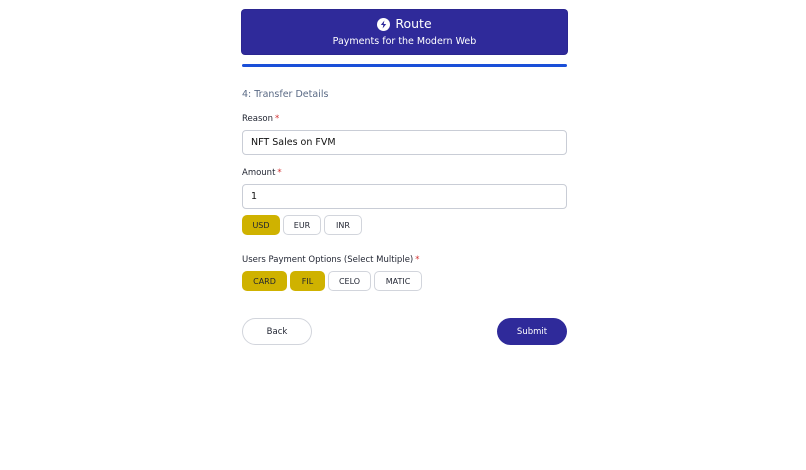 The width and height of the screenshot is (806, 470). What do you see at coordinates (254, 196) in the screenshot?
I see `amount-input-value: 1` at bounding box center [254, 196].